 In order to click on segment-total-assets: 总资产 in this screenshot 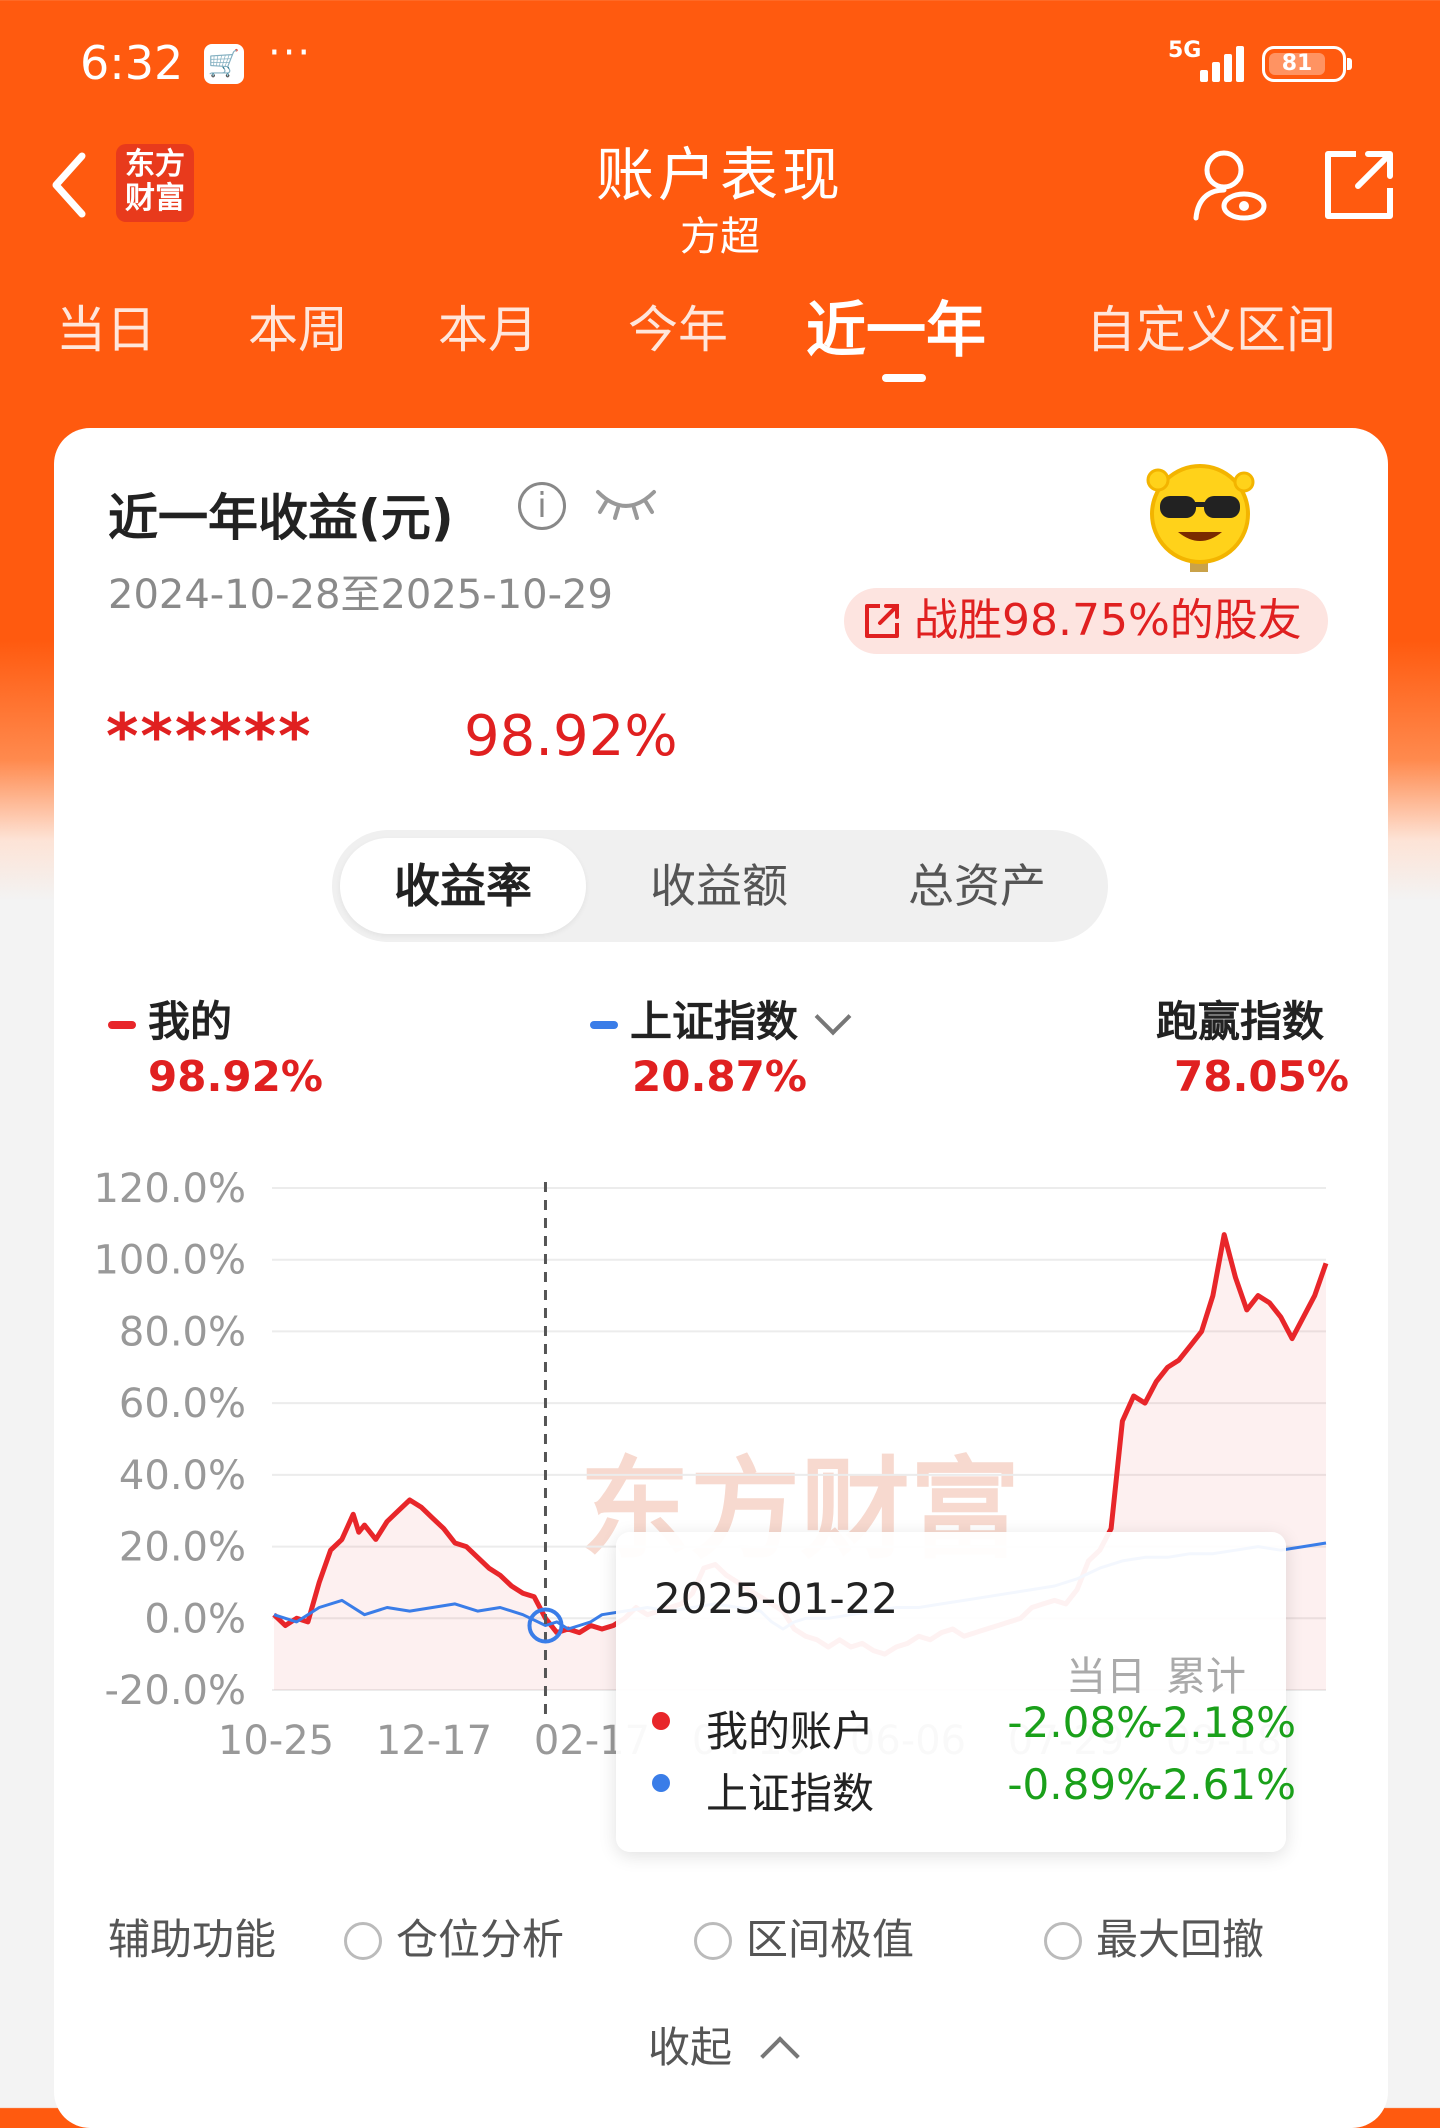, I will do `click(977, 886)`.